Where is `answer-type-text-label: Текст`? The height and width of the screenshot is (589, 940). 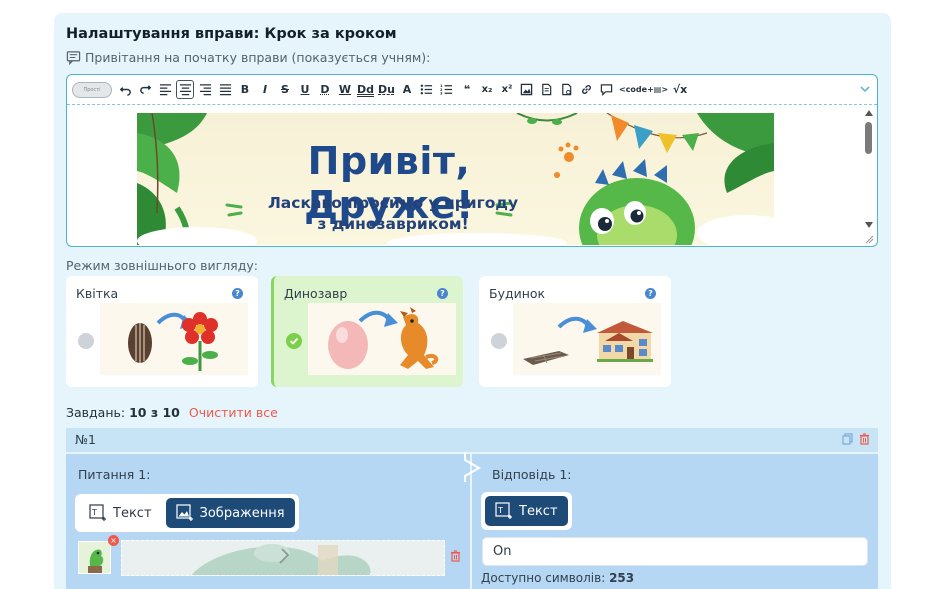
answer-type-text-label: Текст is located at coordinates (538, 511).